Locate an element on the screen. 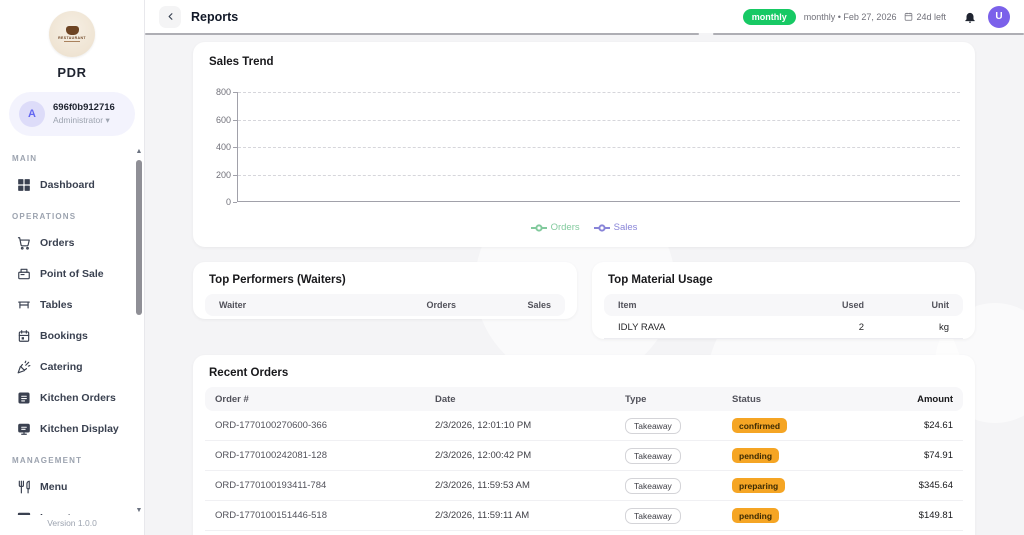 The image size is (1024, 535). user-avatar: A is located at coordinates (32, 114).